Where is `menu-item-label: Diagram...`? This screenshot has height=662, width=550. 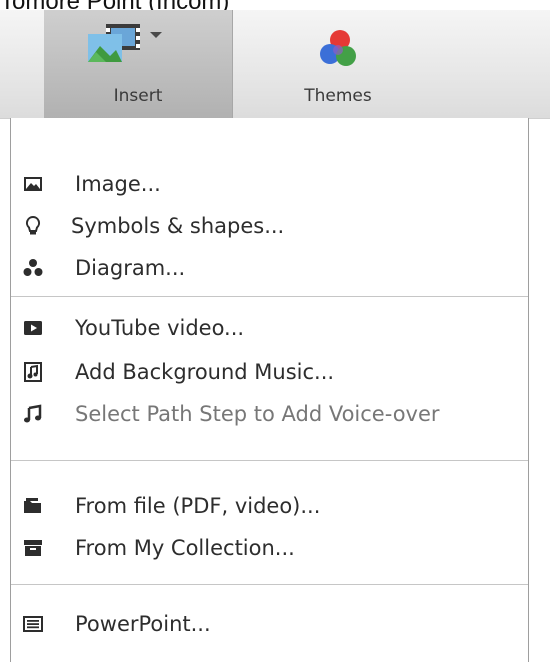
menu-item-label: Diagram... is located at coordinates (130, 268).